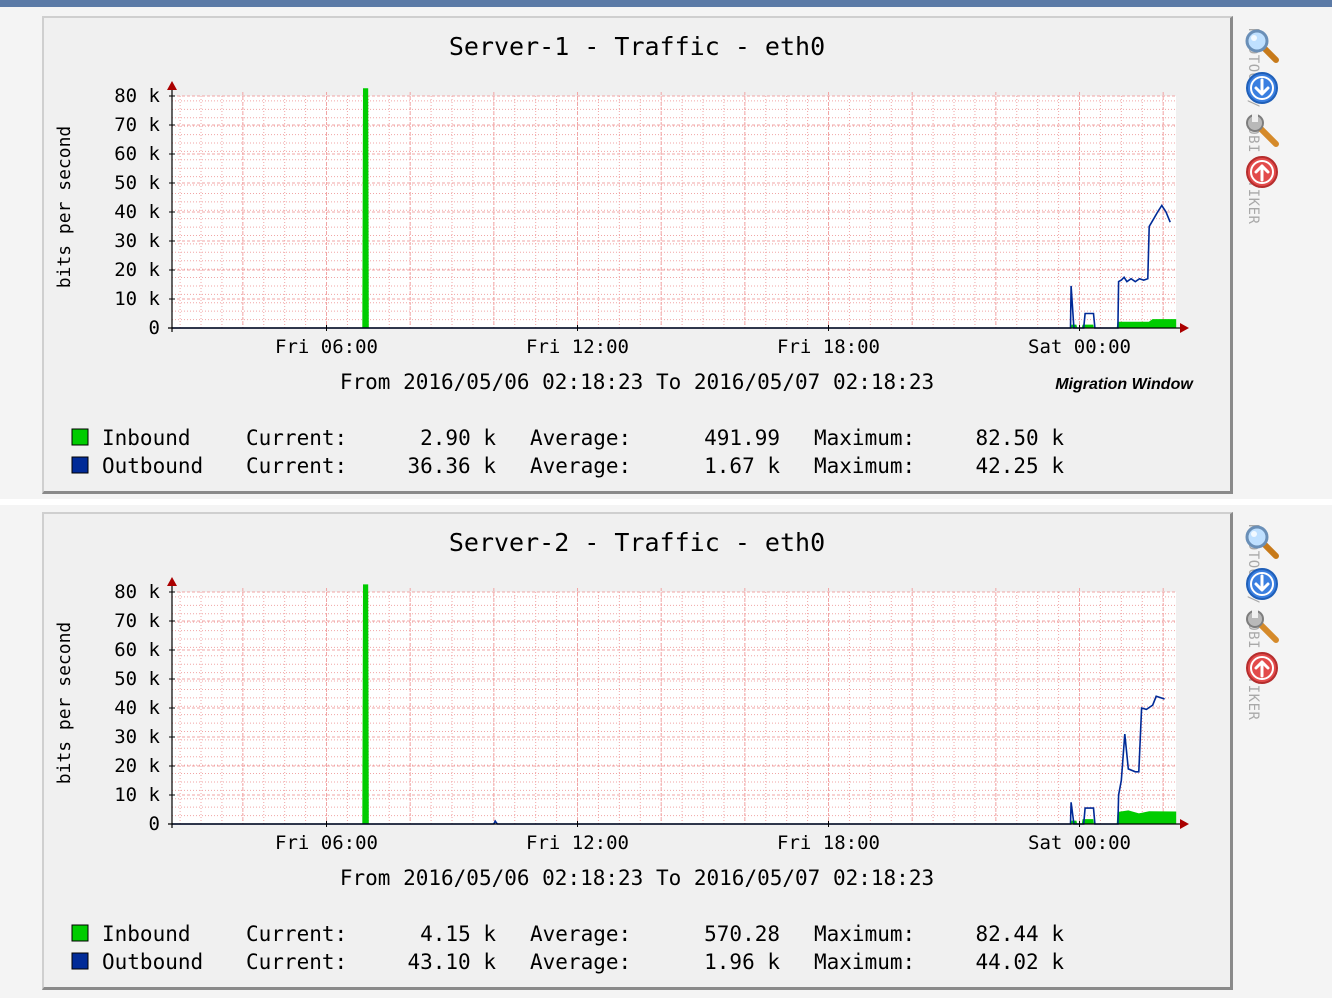  I want to click on legend-average-value: 1.96 k, so click(742, 962).